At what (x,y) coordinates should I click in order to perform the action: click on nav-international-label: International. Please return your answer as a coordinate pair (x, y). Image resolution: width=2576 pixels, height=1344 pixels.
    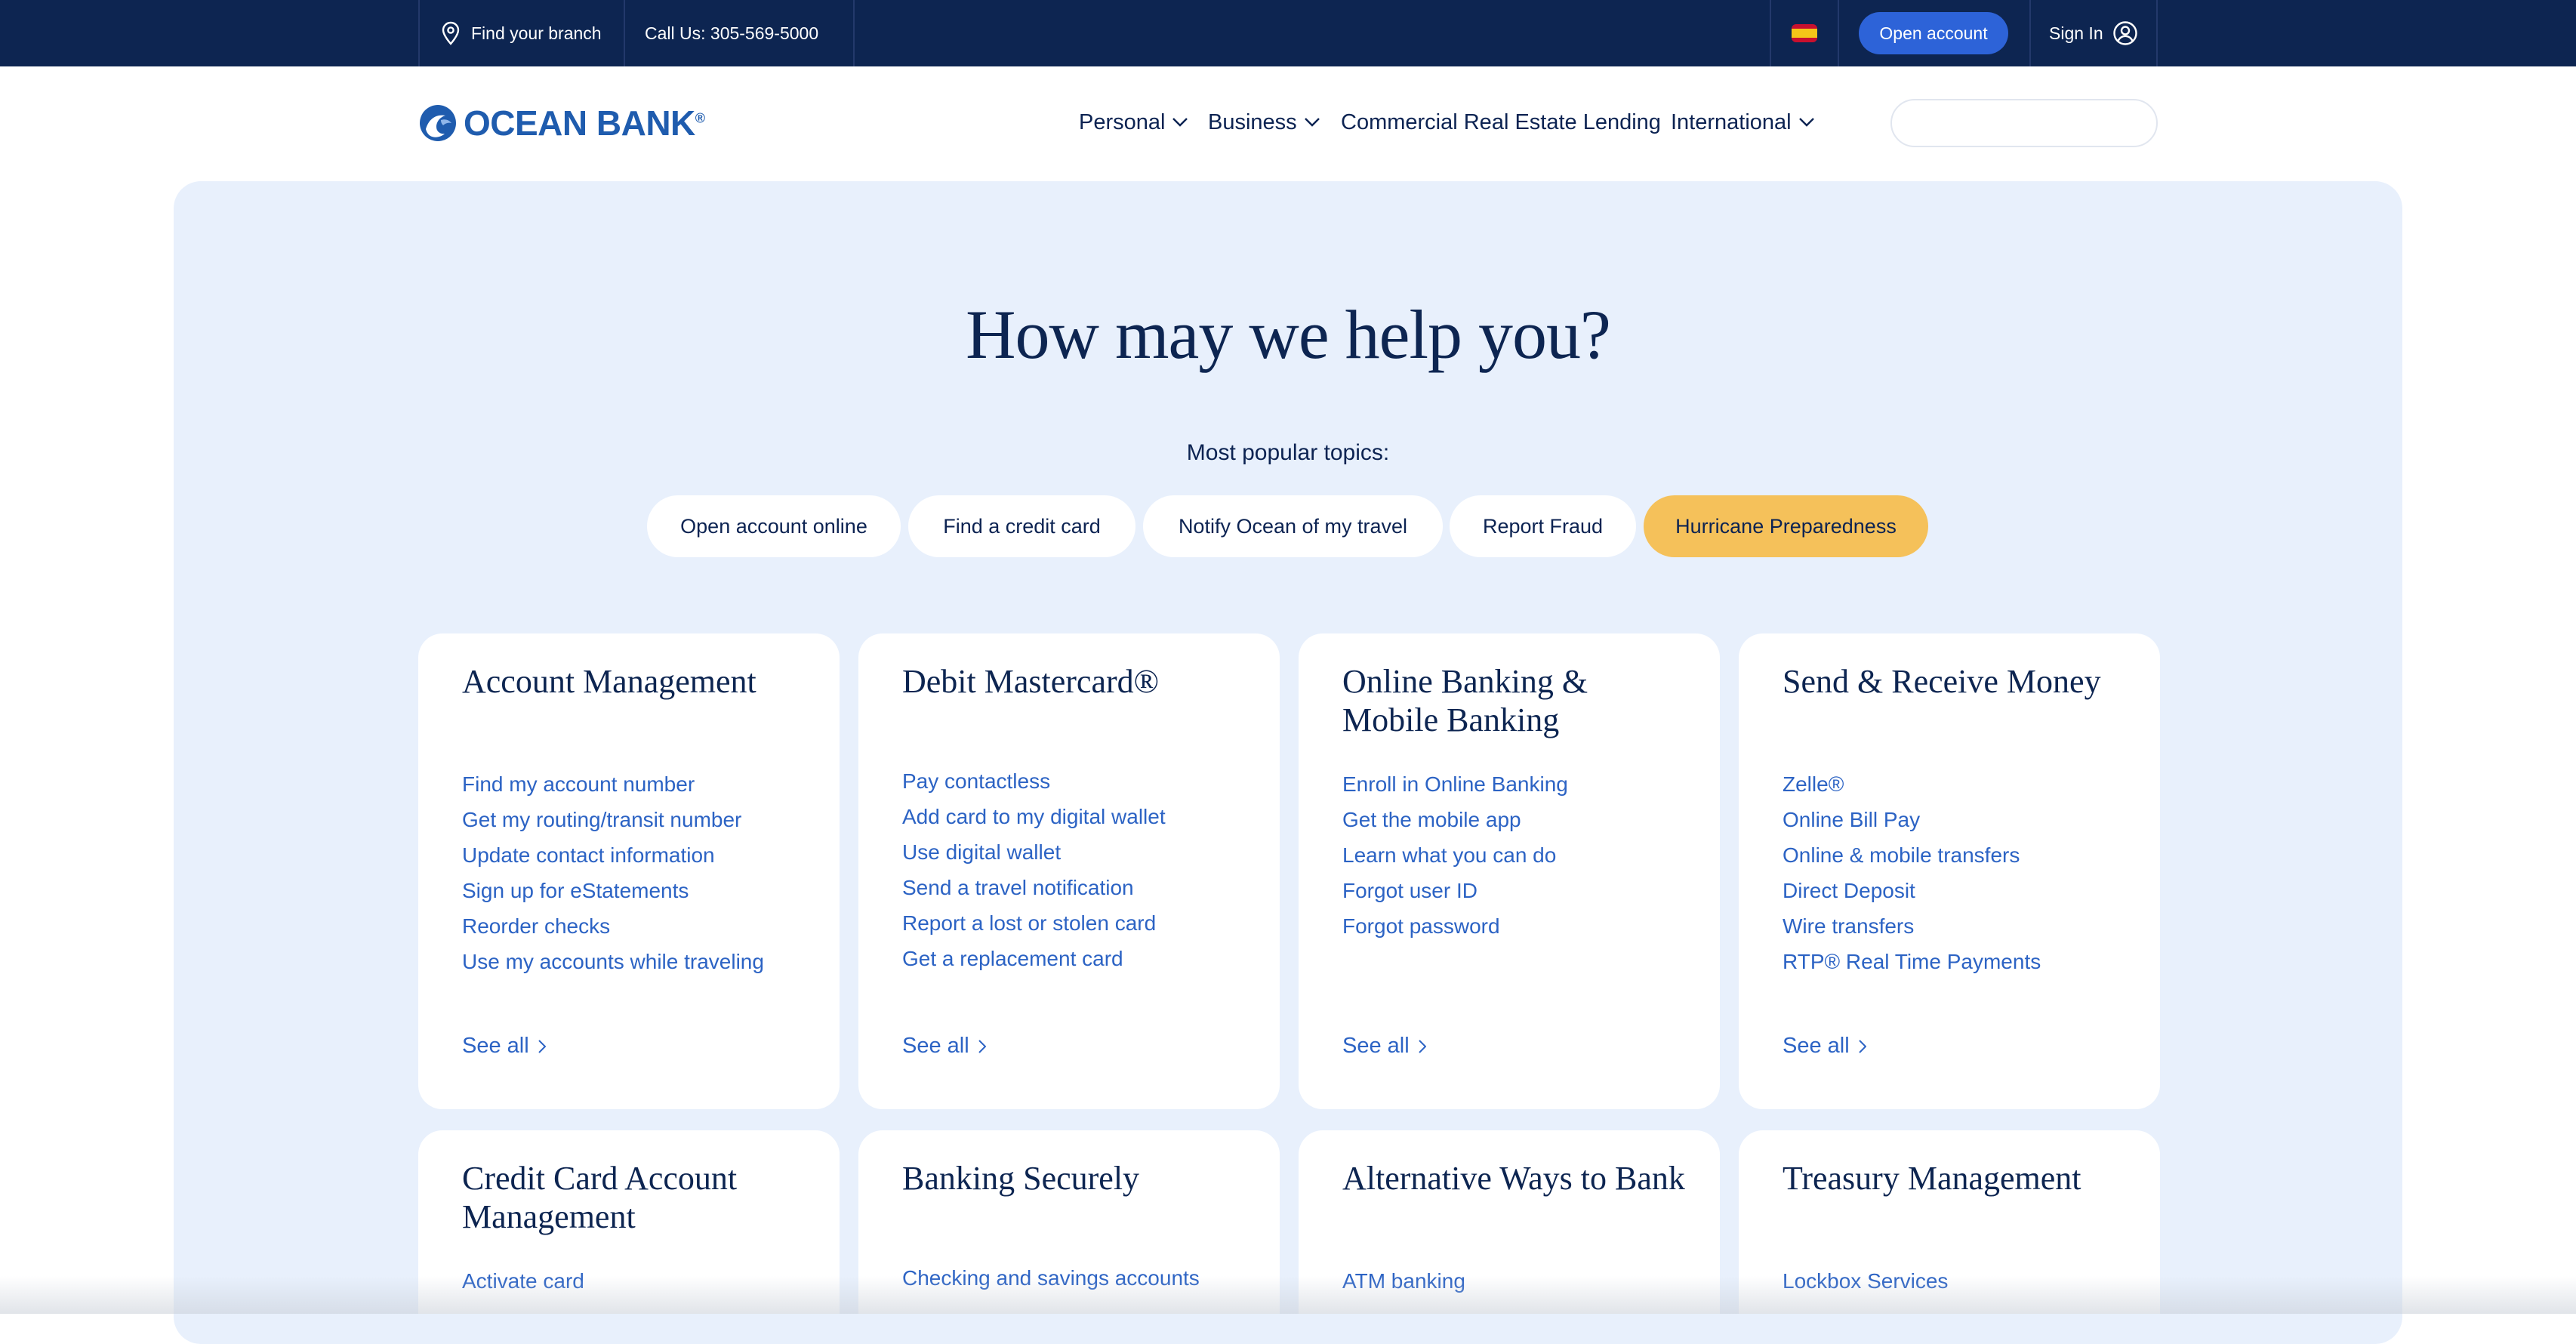
    Looking at the image, I should click on (1731, 121).